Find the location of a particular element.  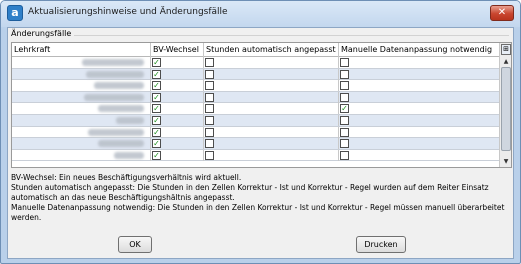

scroll-up-icon: ▲ is located at coordinates (506, 62).